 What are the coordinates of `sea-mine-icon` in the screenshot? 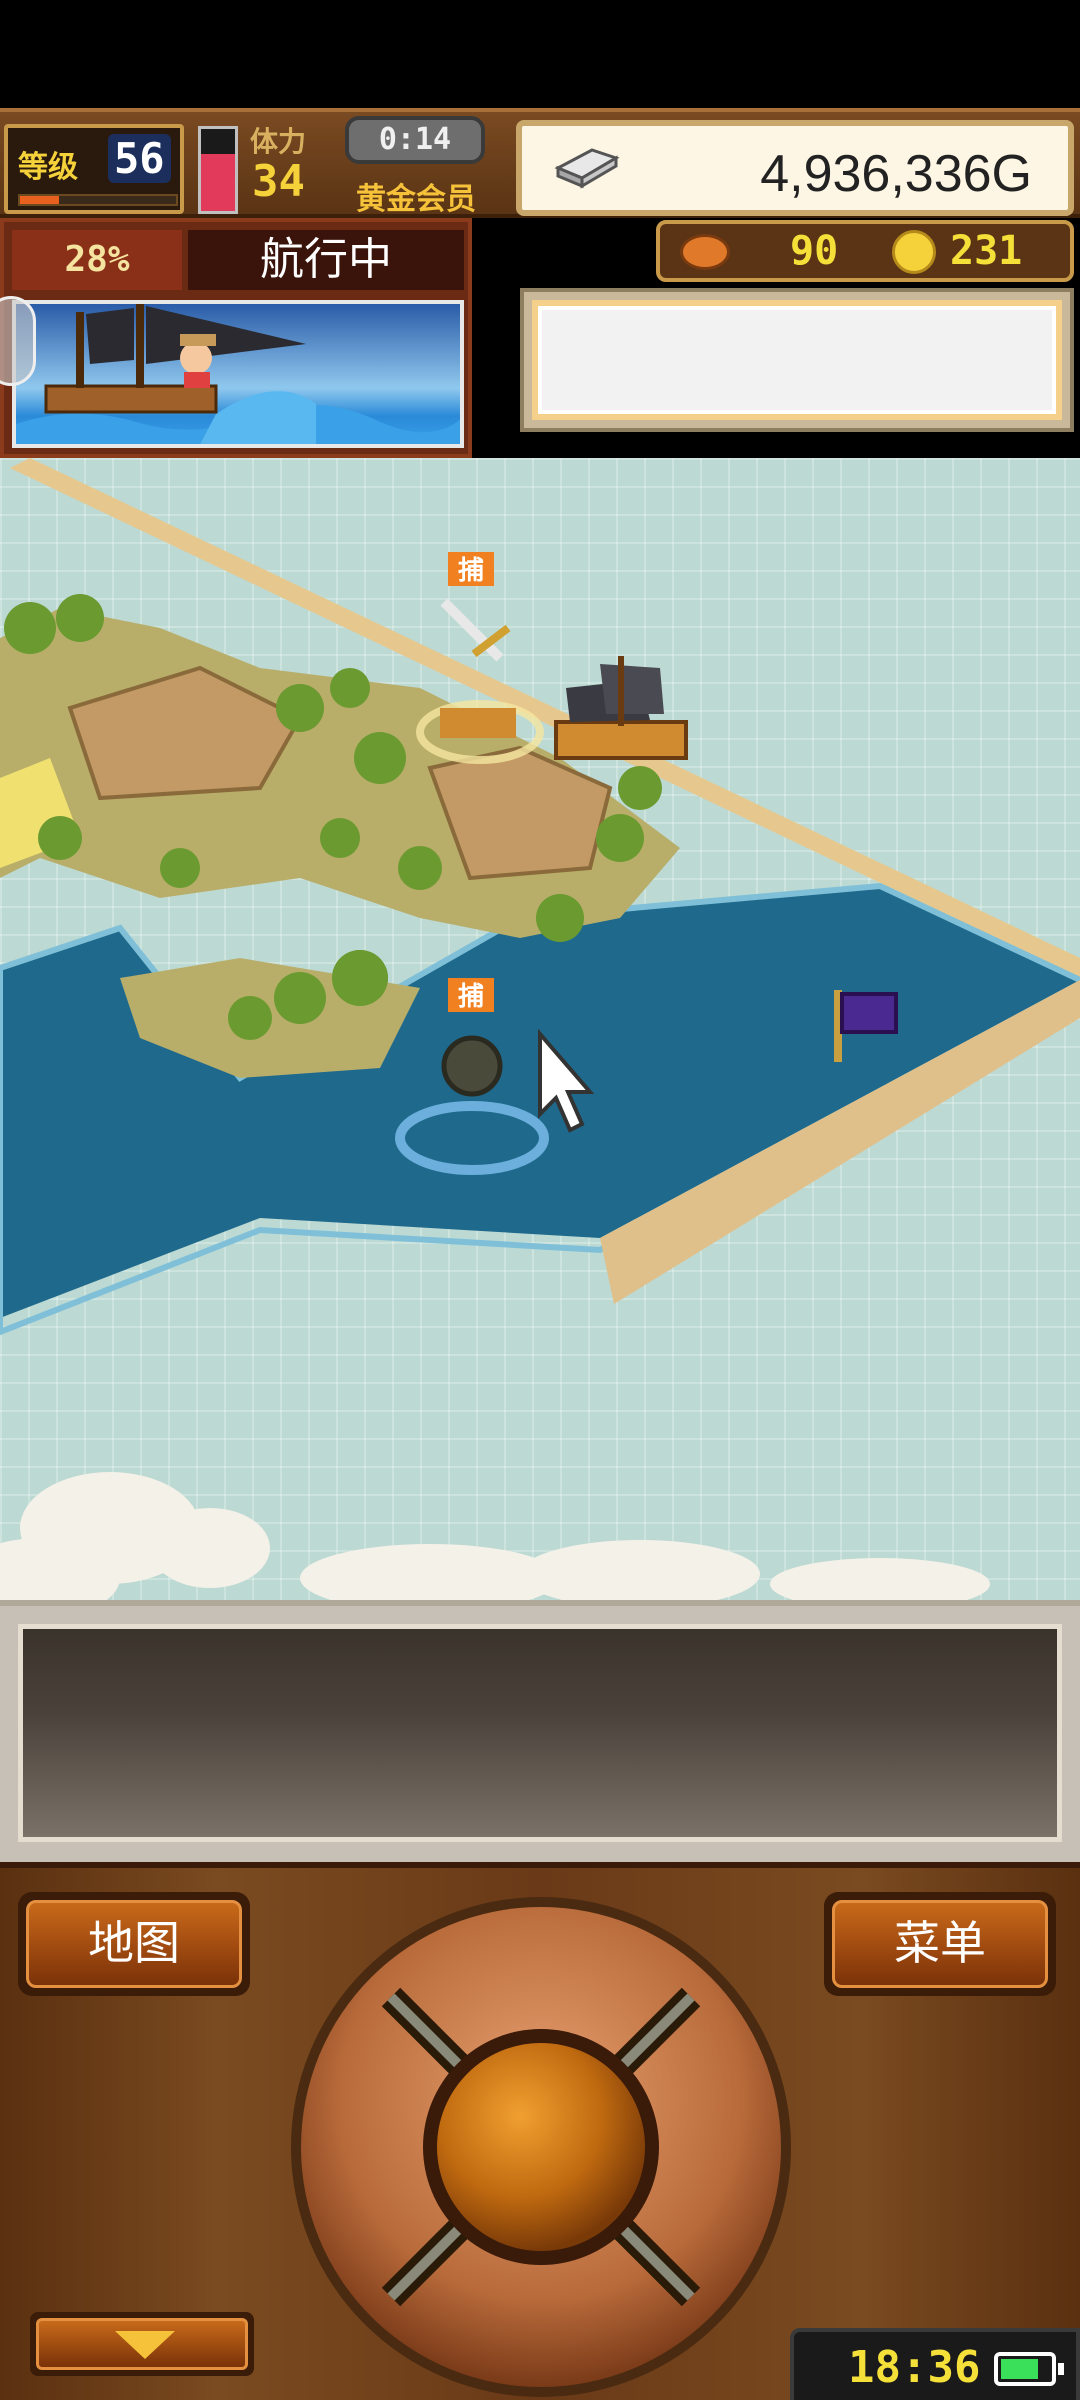 It's located at (472, 1066).